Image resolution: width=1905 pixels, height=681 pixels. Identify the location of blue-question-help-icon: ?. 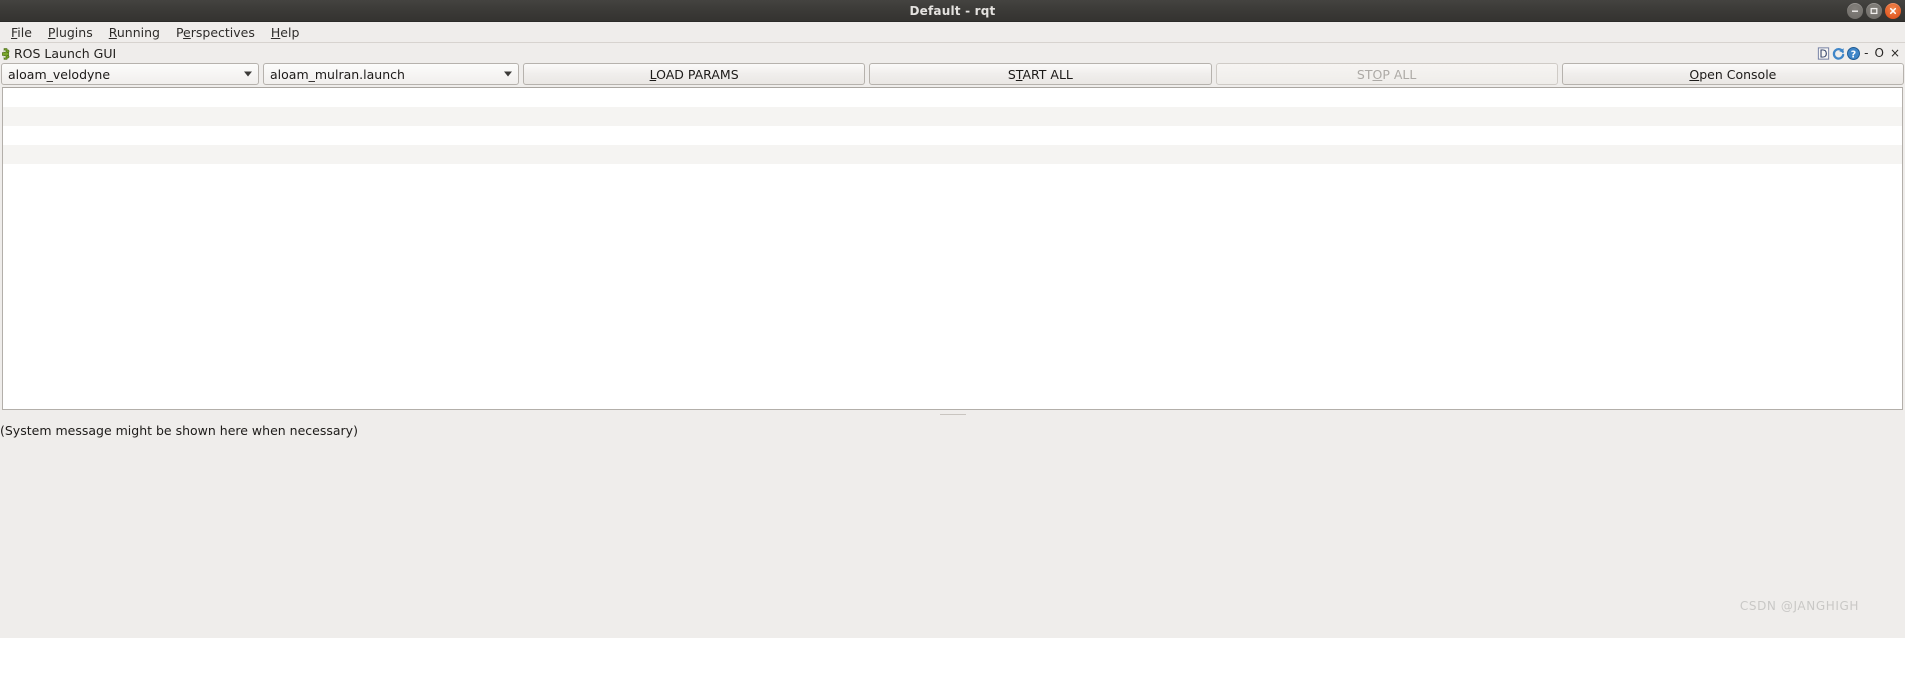
(1853, 53).